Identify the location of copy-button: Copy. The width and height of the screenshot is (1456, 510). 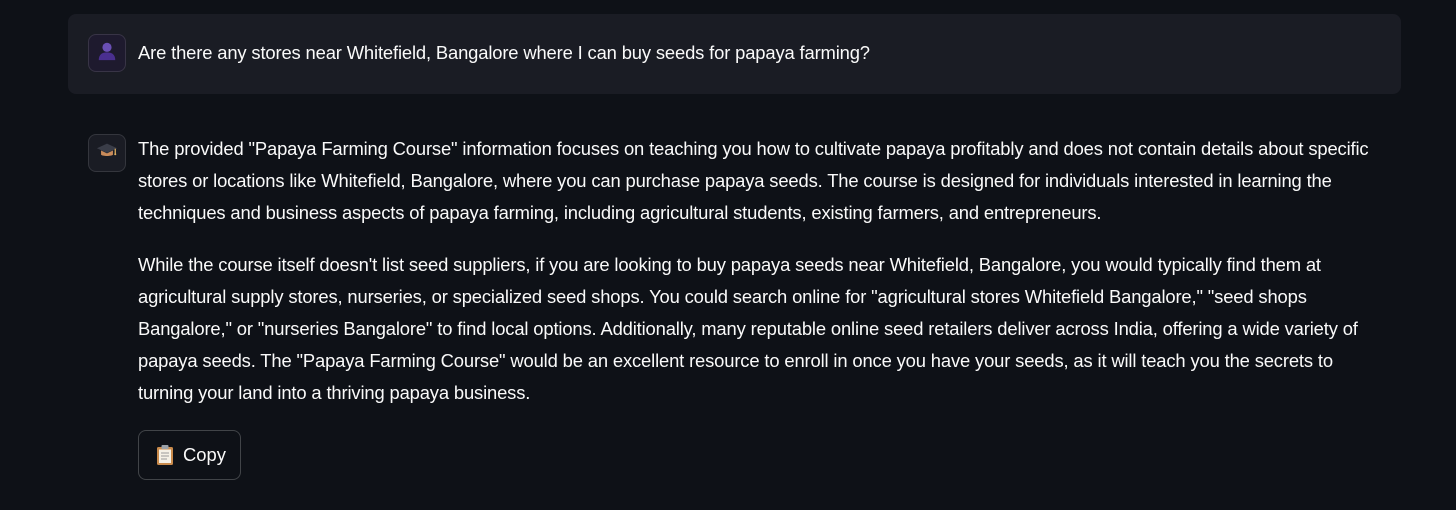
(189, 455).